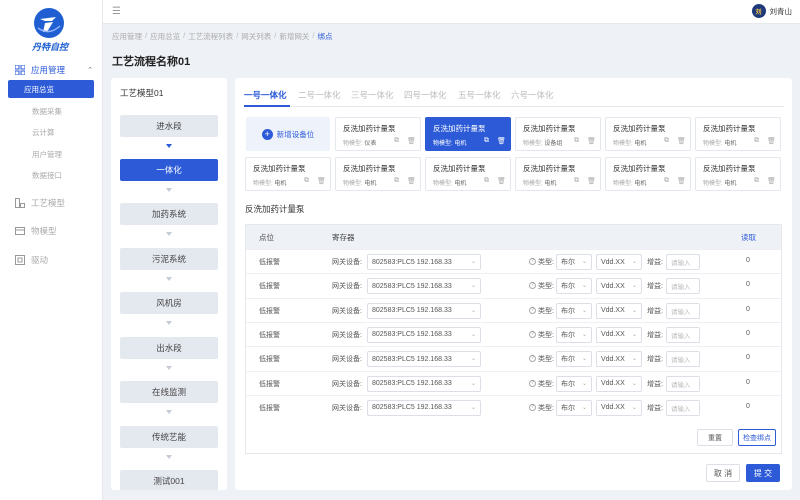 The width and height of the screenshot is (800, 500). Describe the element at coordinates (169, 170) in the screenshot. I see `process-step-active: 一体化` at that location.